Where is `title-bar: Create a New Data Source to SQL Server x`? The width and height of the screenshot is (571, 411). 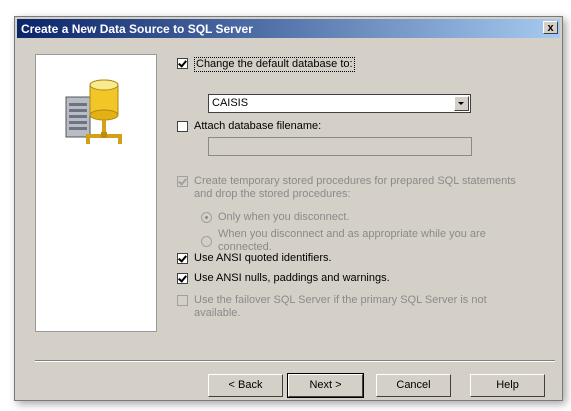
title-bar: Create a New Data Source to SQL Server x is located at coordinates (288, 28).